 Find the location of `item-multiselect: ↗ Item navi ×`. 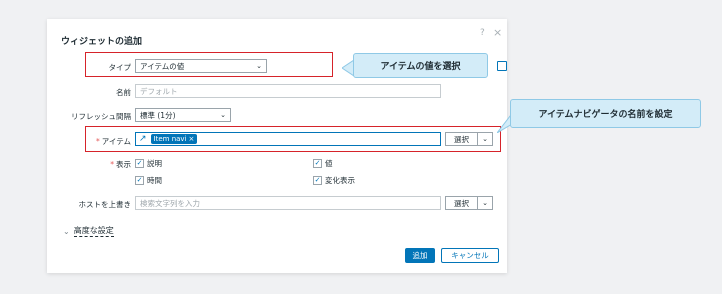

item-multiselect: ↗ Item navi × is located at coordinates (288, 139).